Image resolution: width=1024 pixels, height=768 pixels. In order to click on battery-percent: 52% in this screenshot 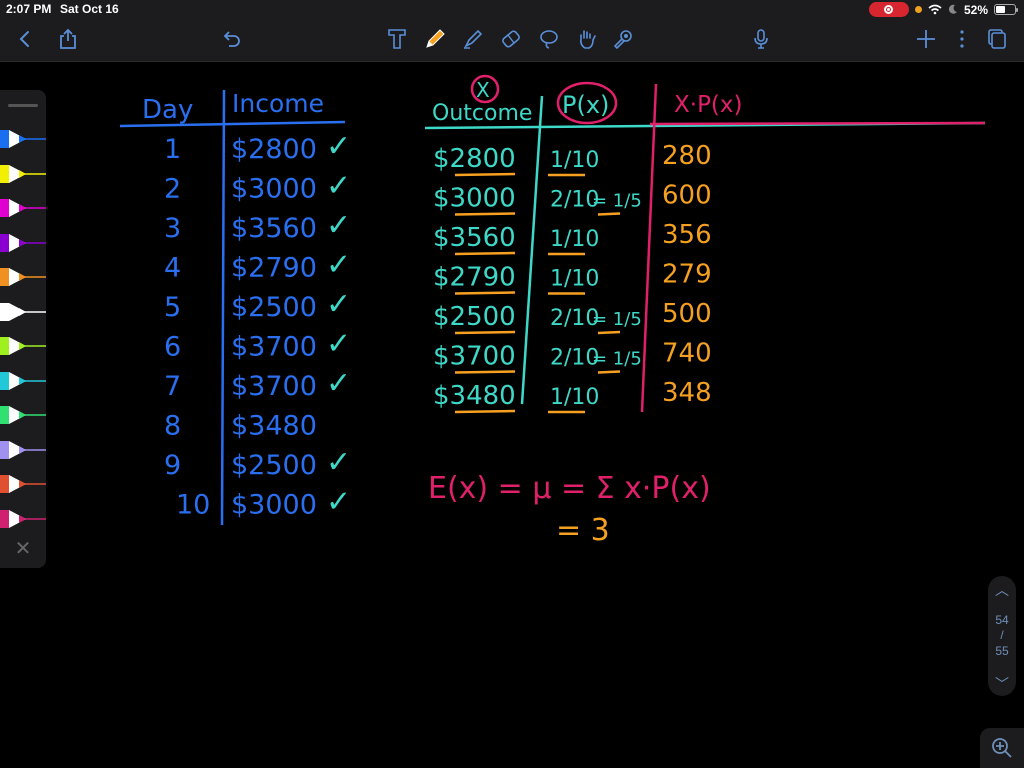, I will do `click(975, 9)`.